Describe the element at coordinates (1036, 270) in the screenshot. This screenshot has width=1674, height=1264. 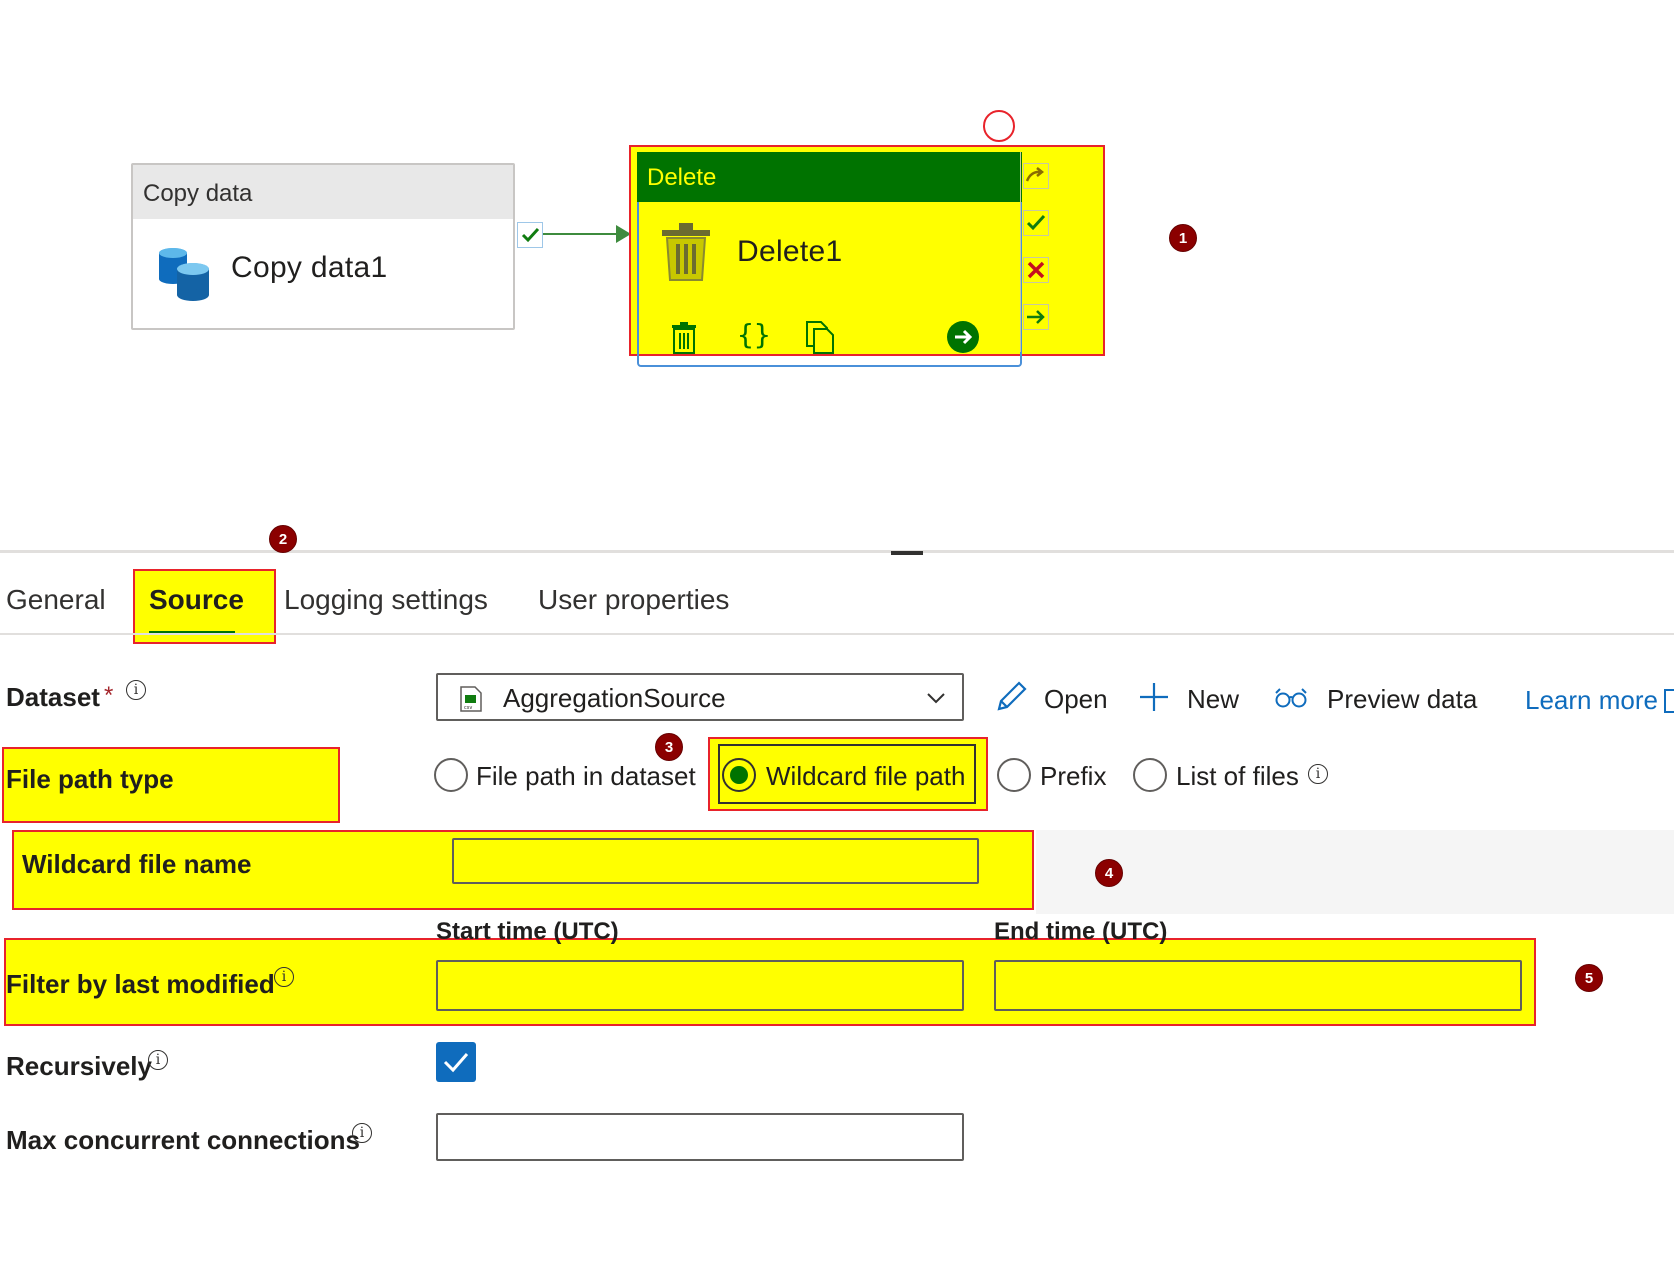
I see `fail-x-icon` at that location.